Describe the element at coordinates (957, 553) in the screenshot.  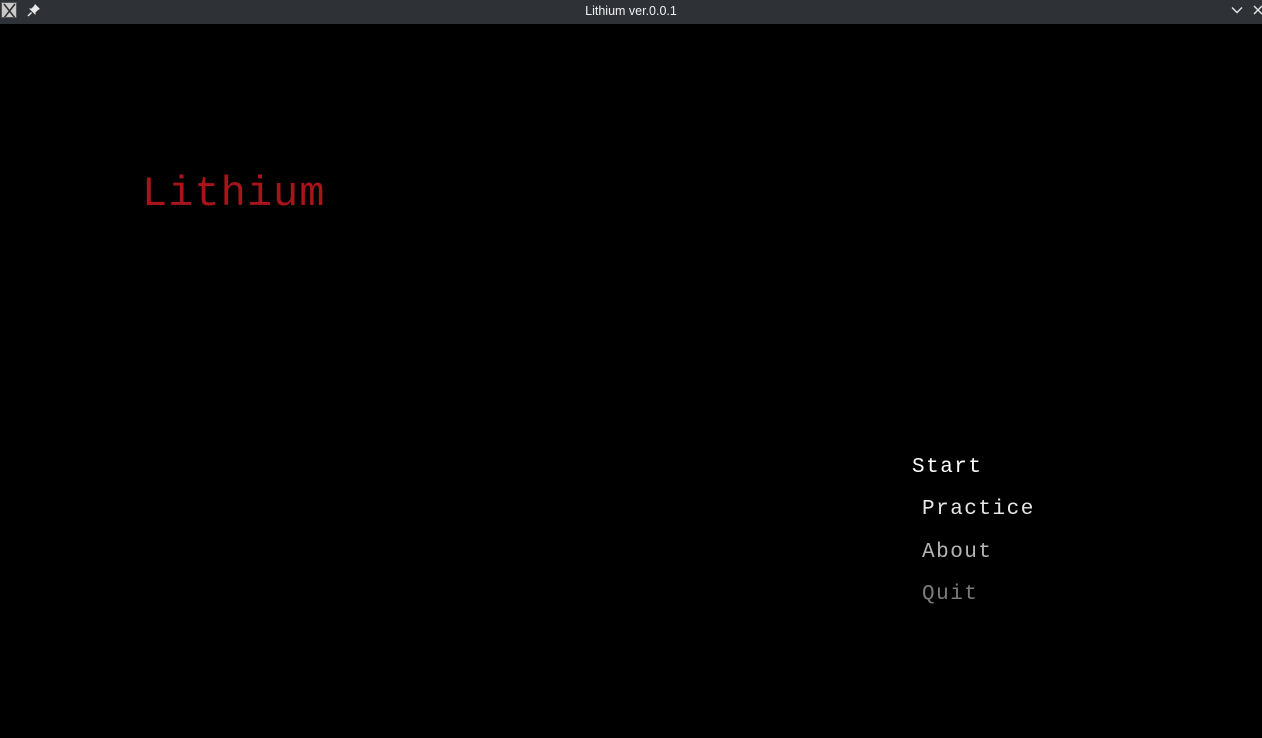
I see `menu-item-about: About` at that location.